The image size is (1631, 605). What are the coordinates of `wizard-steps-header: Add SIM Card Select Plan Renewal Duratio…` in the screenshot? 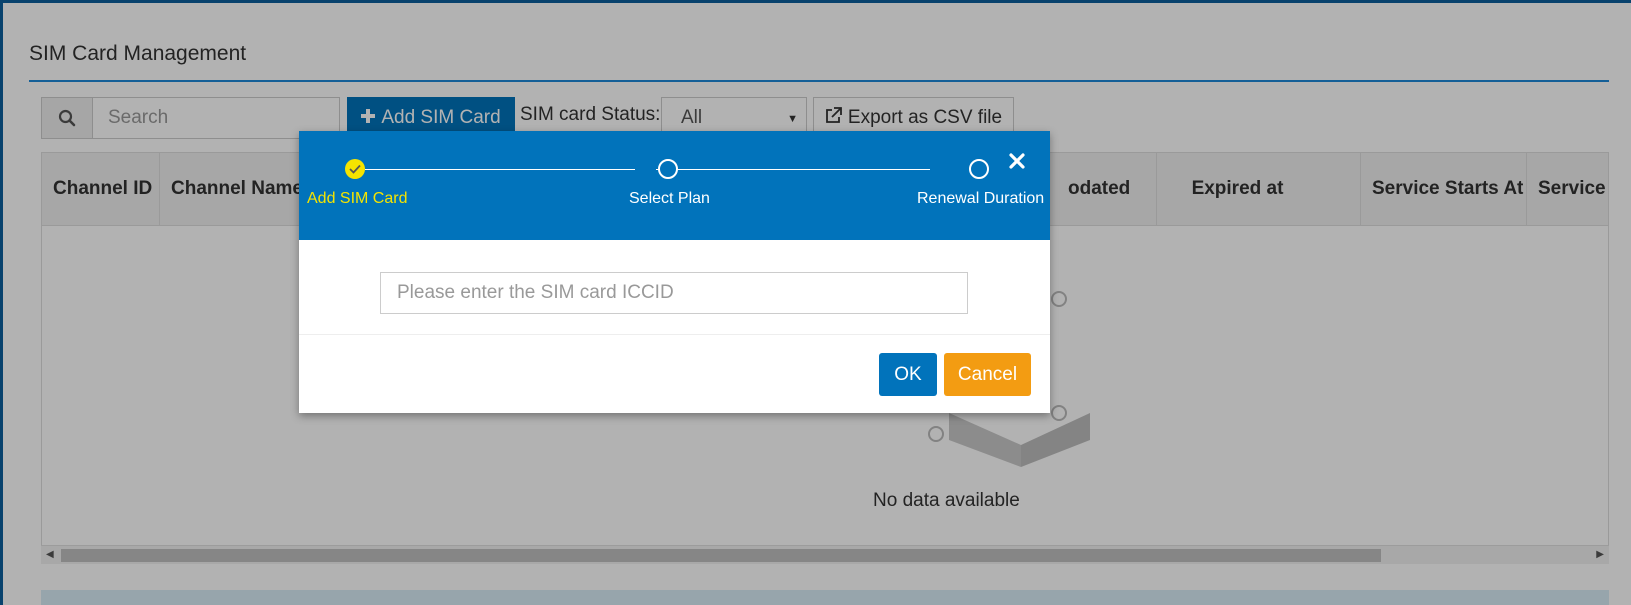 It's located at (674, 185).